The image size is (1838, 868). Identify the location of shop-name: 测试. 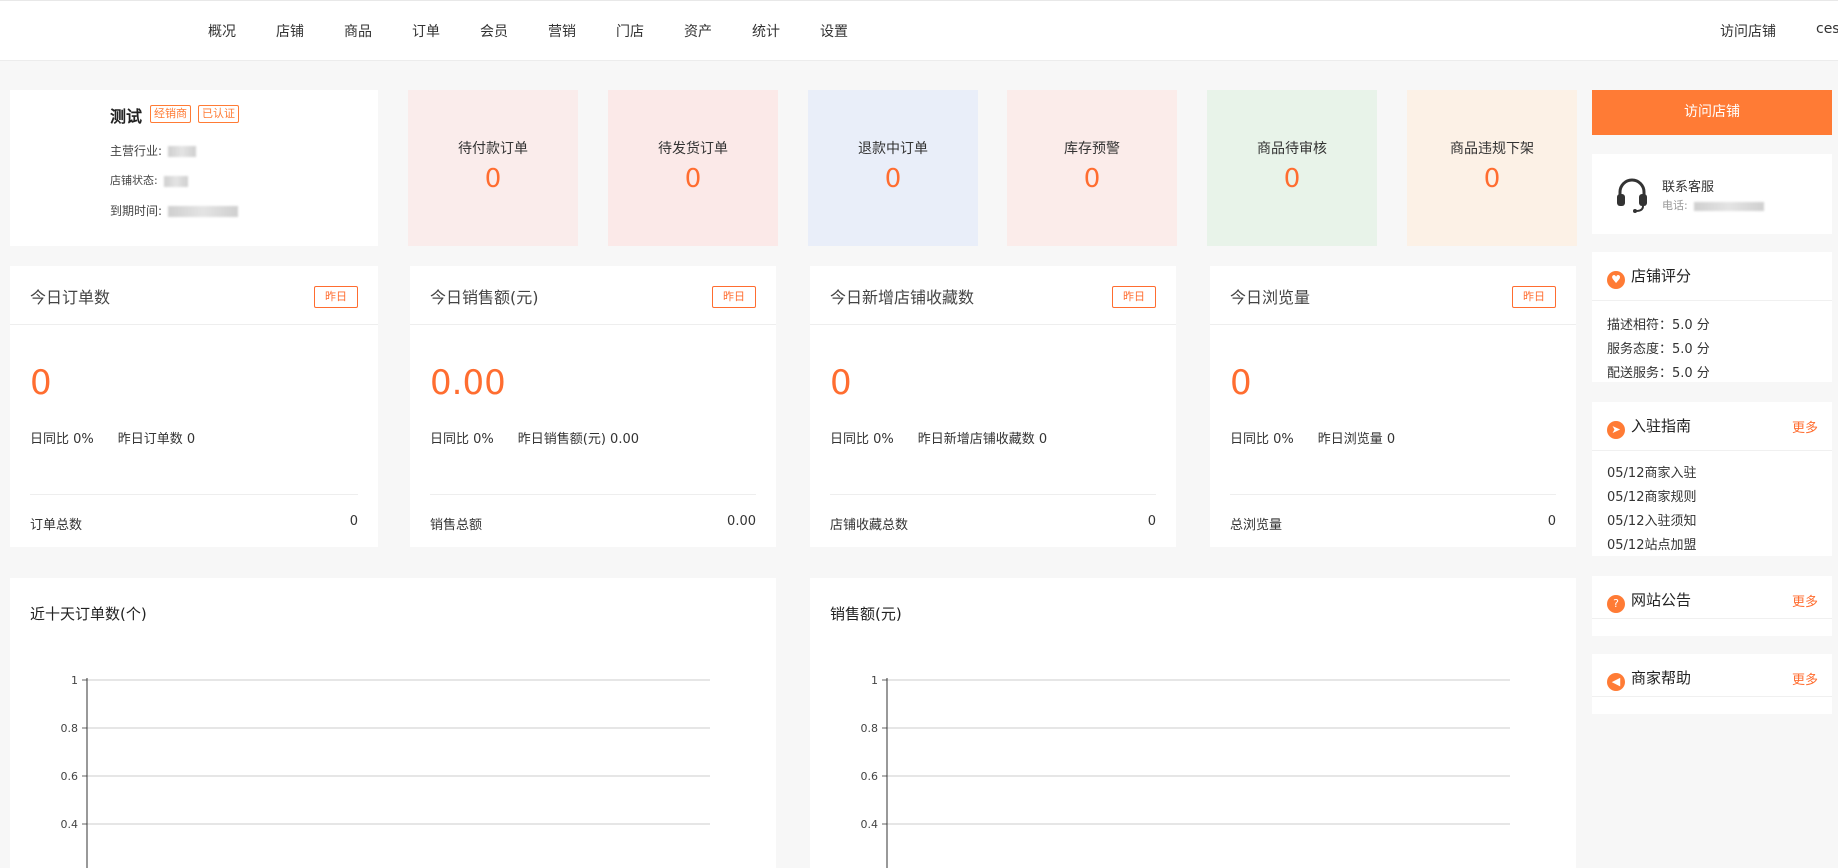
(126, 116).